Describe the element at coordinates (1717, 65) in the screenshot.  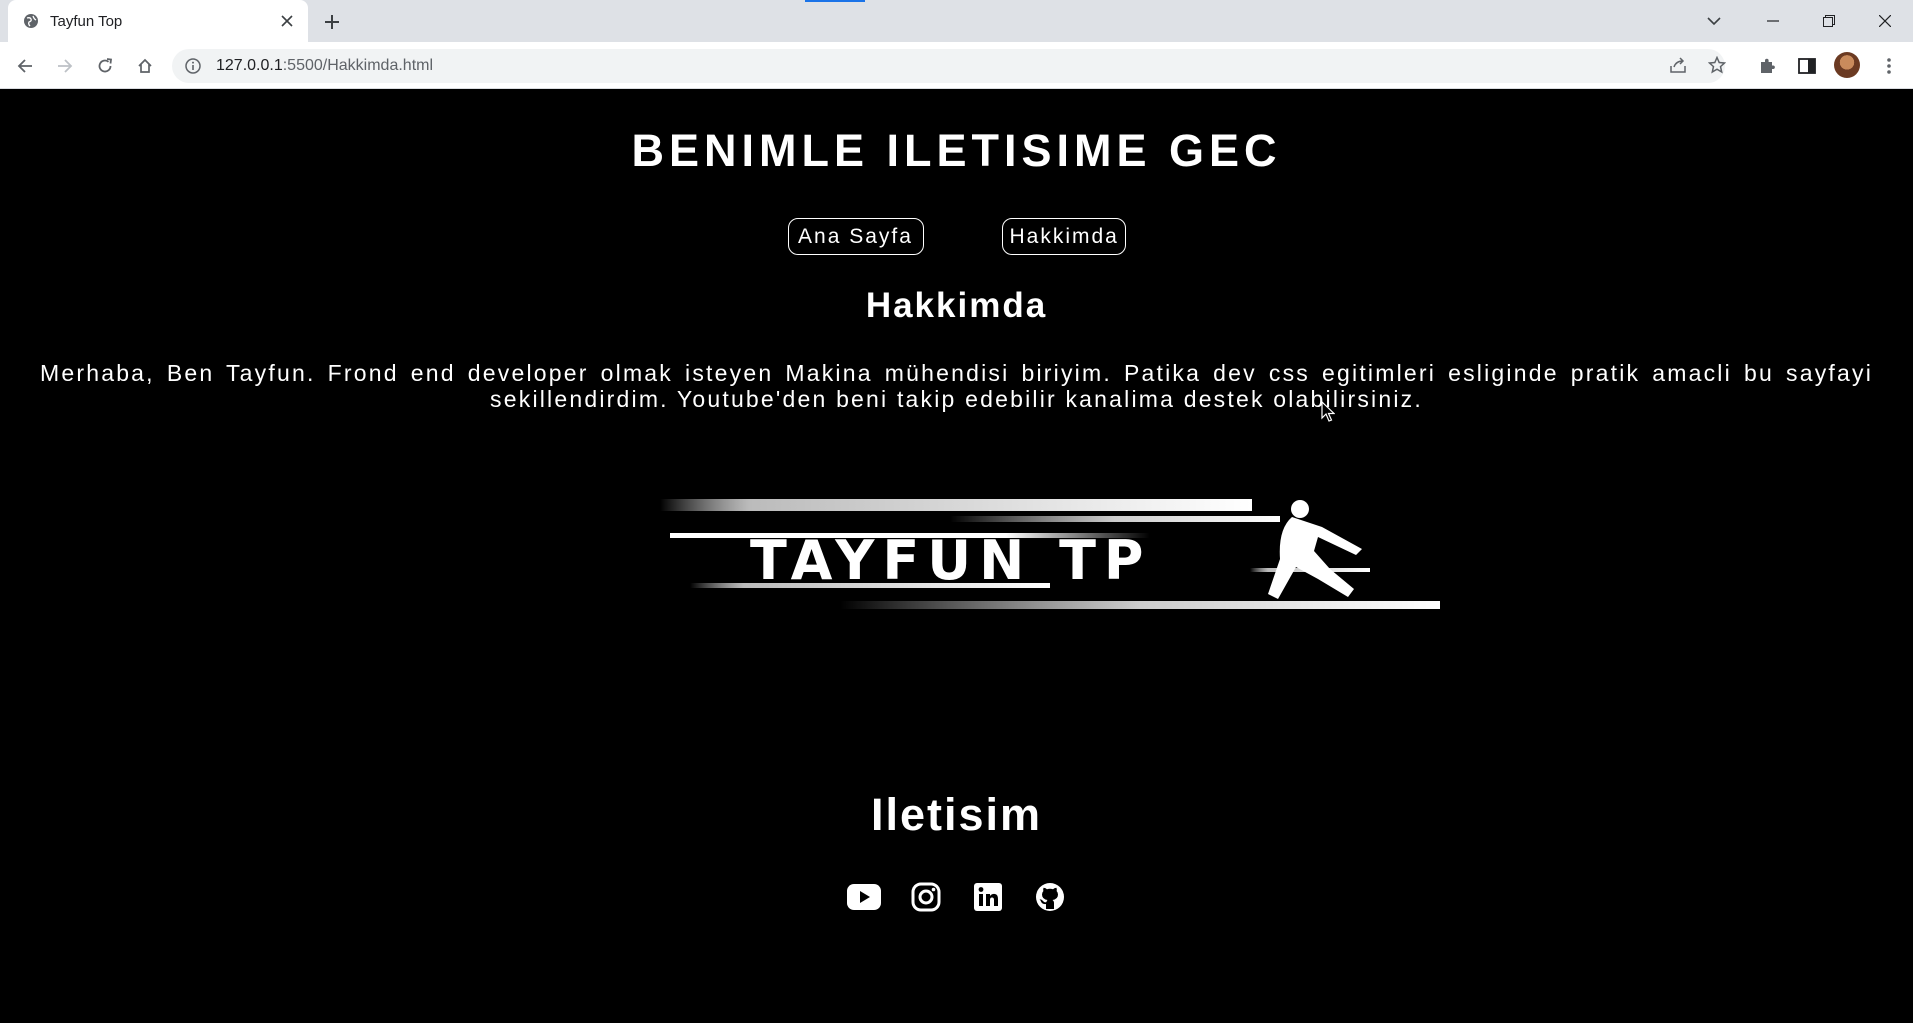
I see `star-icon` at that location.